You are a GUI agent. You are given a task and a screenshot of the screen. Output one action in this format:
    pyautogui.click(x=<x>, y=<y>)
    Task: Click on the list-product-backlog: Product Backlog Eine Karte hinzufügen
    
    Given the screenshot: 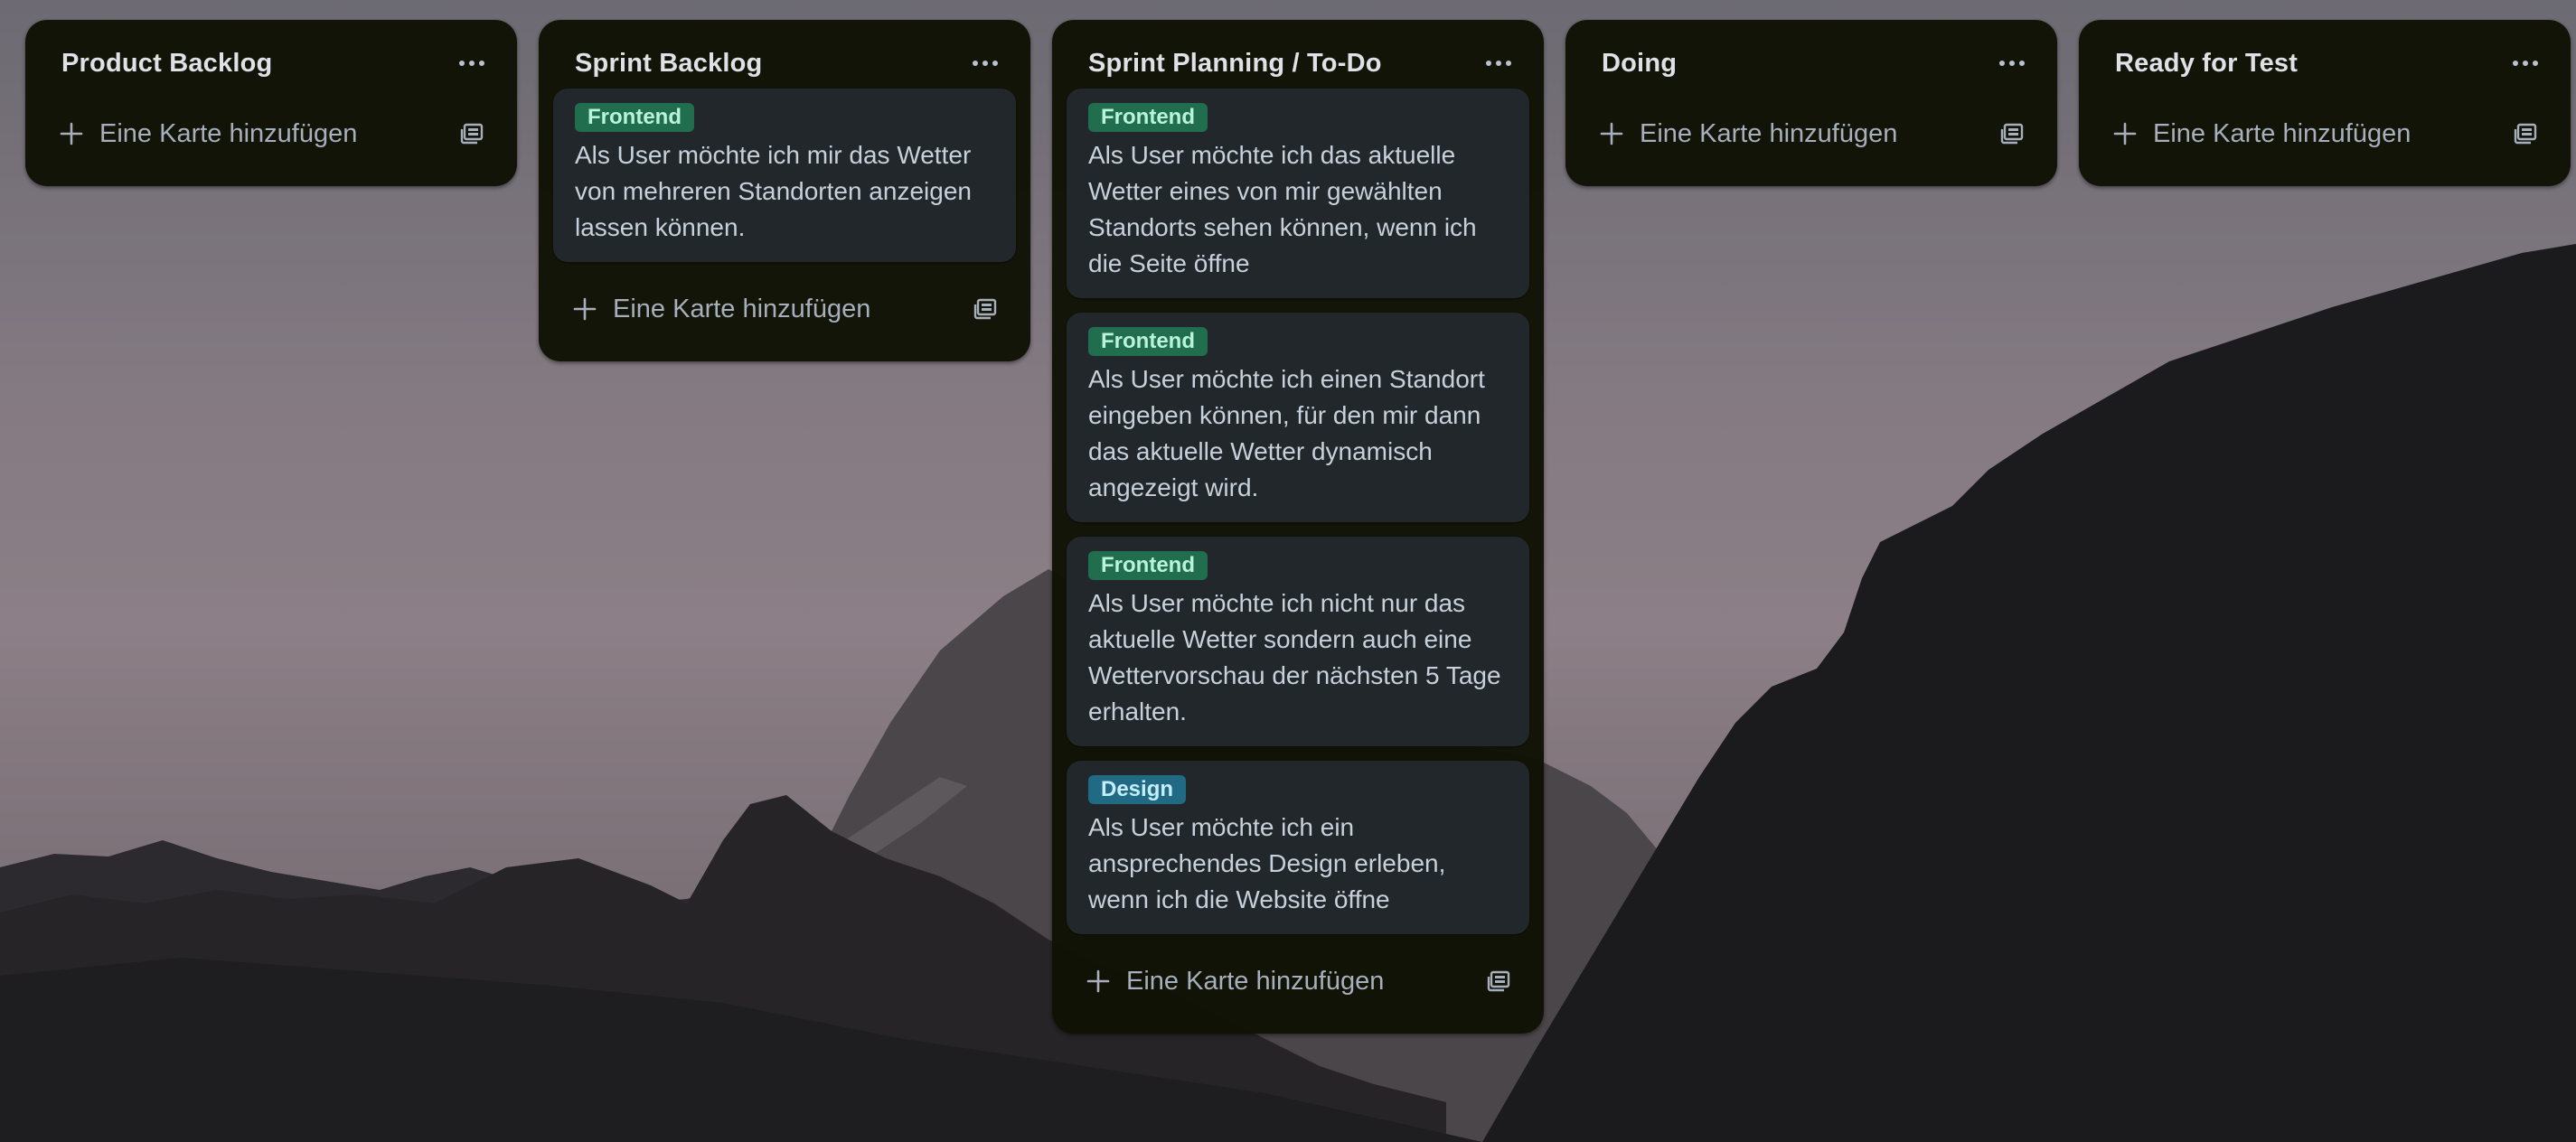 What is the action you would take?
    pyautogui.click(x=271, y=103)
    